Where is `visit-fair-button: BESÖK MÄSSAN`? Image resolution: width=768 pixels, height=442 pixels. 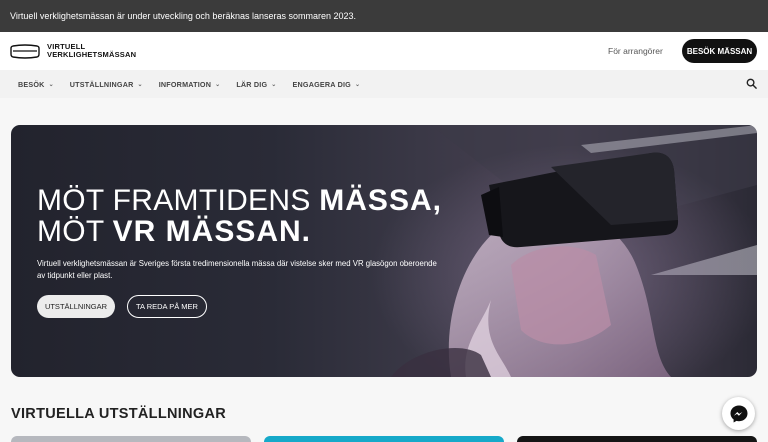
visit-fair-button: BESÖK MÄSSAN is located at coordinates (719, 51).